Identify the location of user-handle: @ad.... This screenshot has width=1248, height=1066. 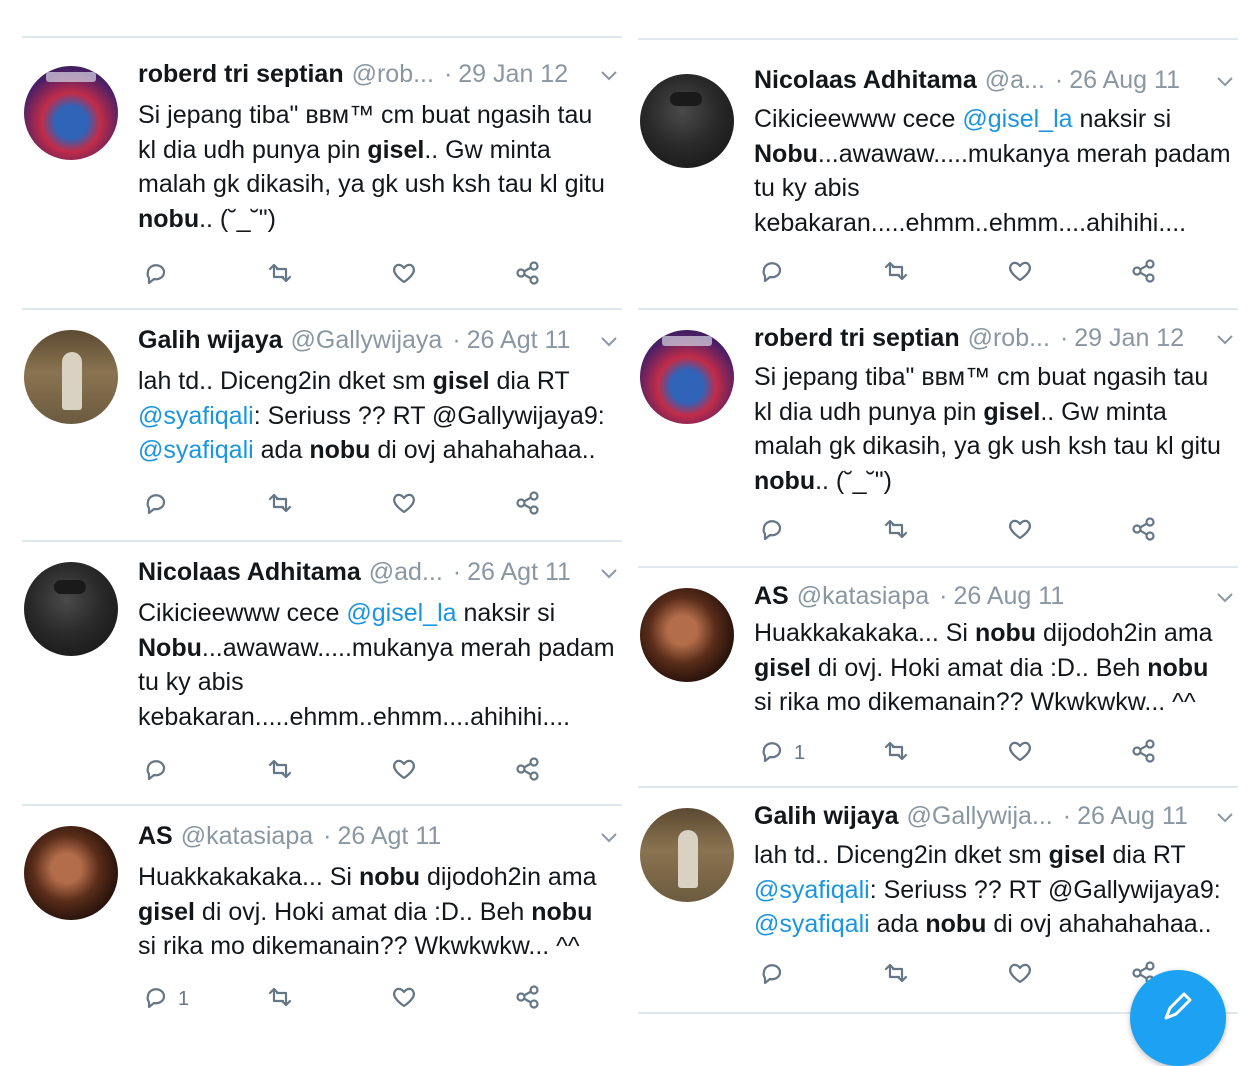
(406, 572).